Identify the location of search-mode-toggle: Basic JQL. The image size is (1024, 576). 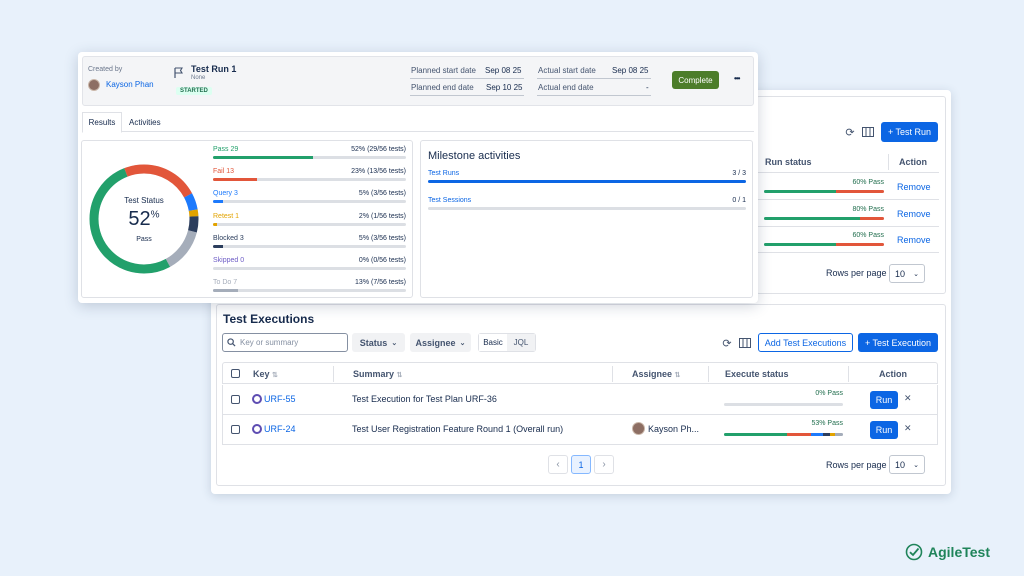
(507, 342).